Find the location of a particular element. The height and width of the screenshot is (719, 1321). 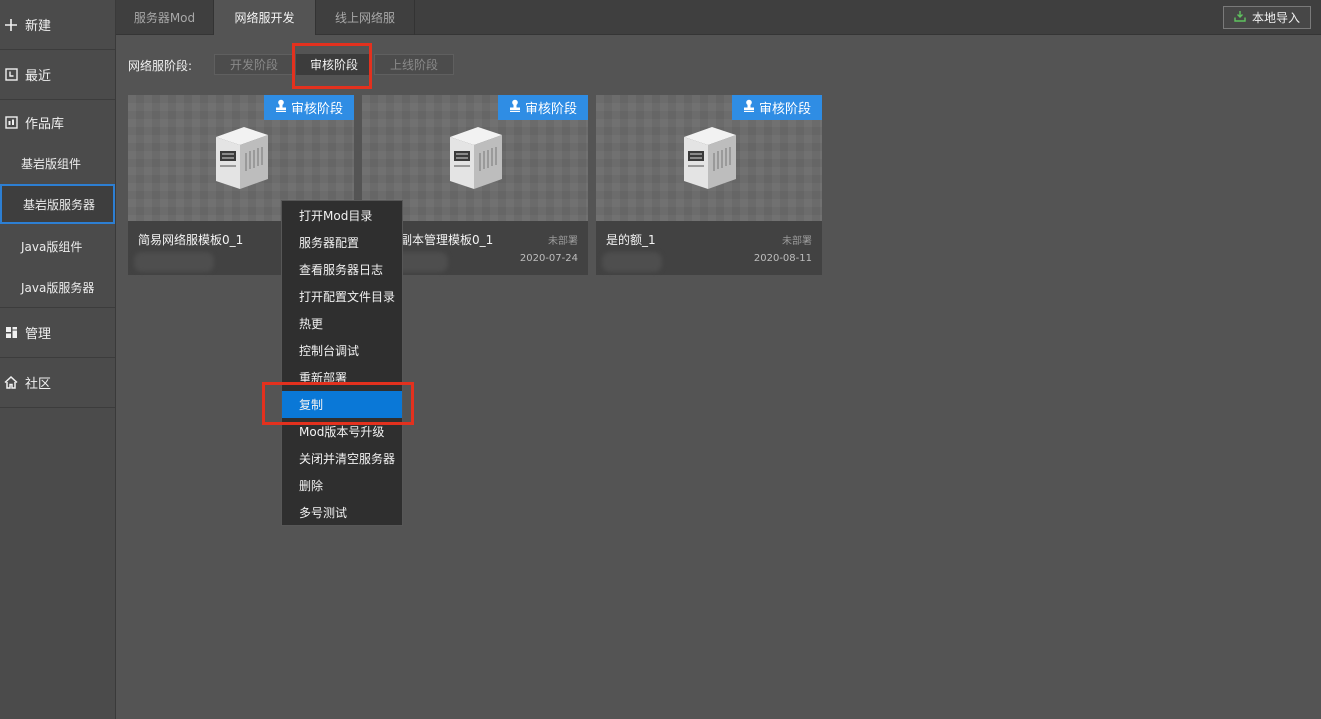

top-tab-bar: 服务器Mod 网络服开发 线上网络服 本地导入 is located at coordinates (718, 17).